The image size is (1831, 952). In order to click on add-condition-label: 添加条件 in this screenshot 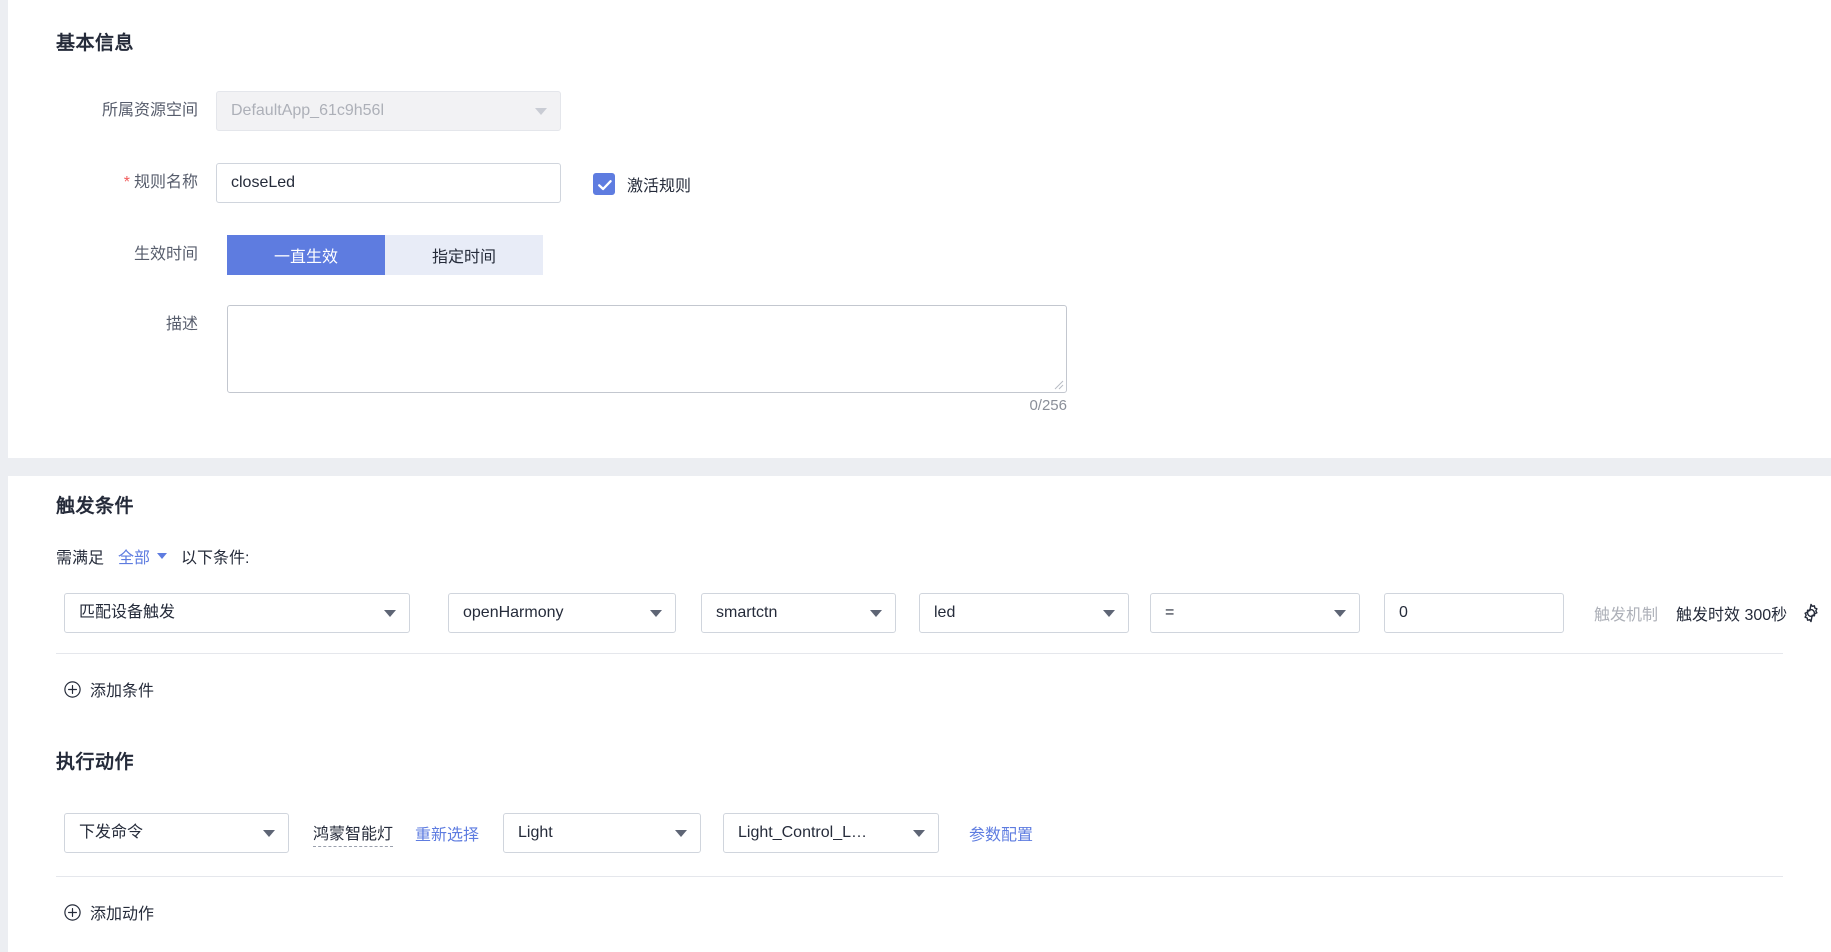, I will do `click(122, 691)`.